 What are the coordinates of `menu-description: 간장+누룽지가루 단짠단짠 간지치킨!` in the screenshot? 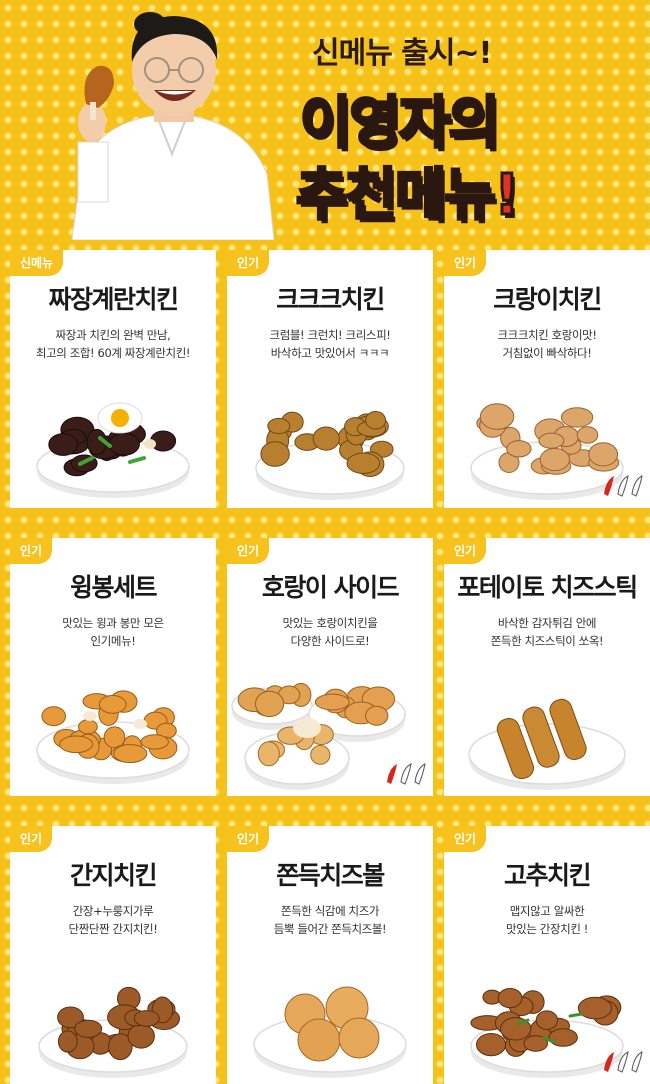 It's located at (113, 920).